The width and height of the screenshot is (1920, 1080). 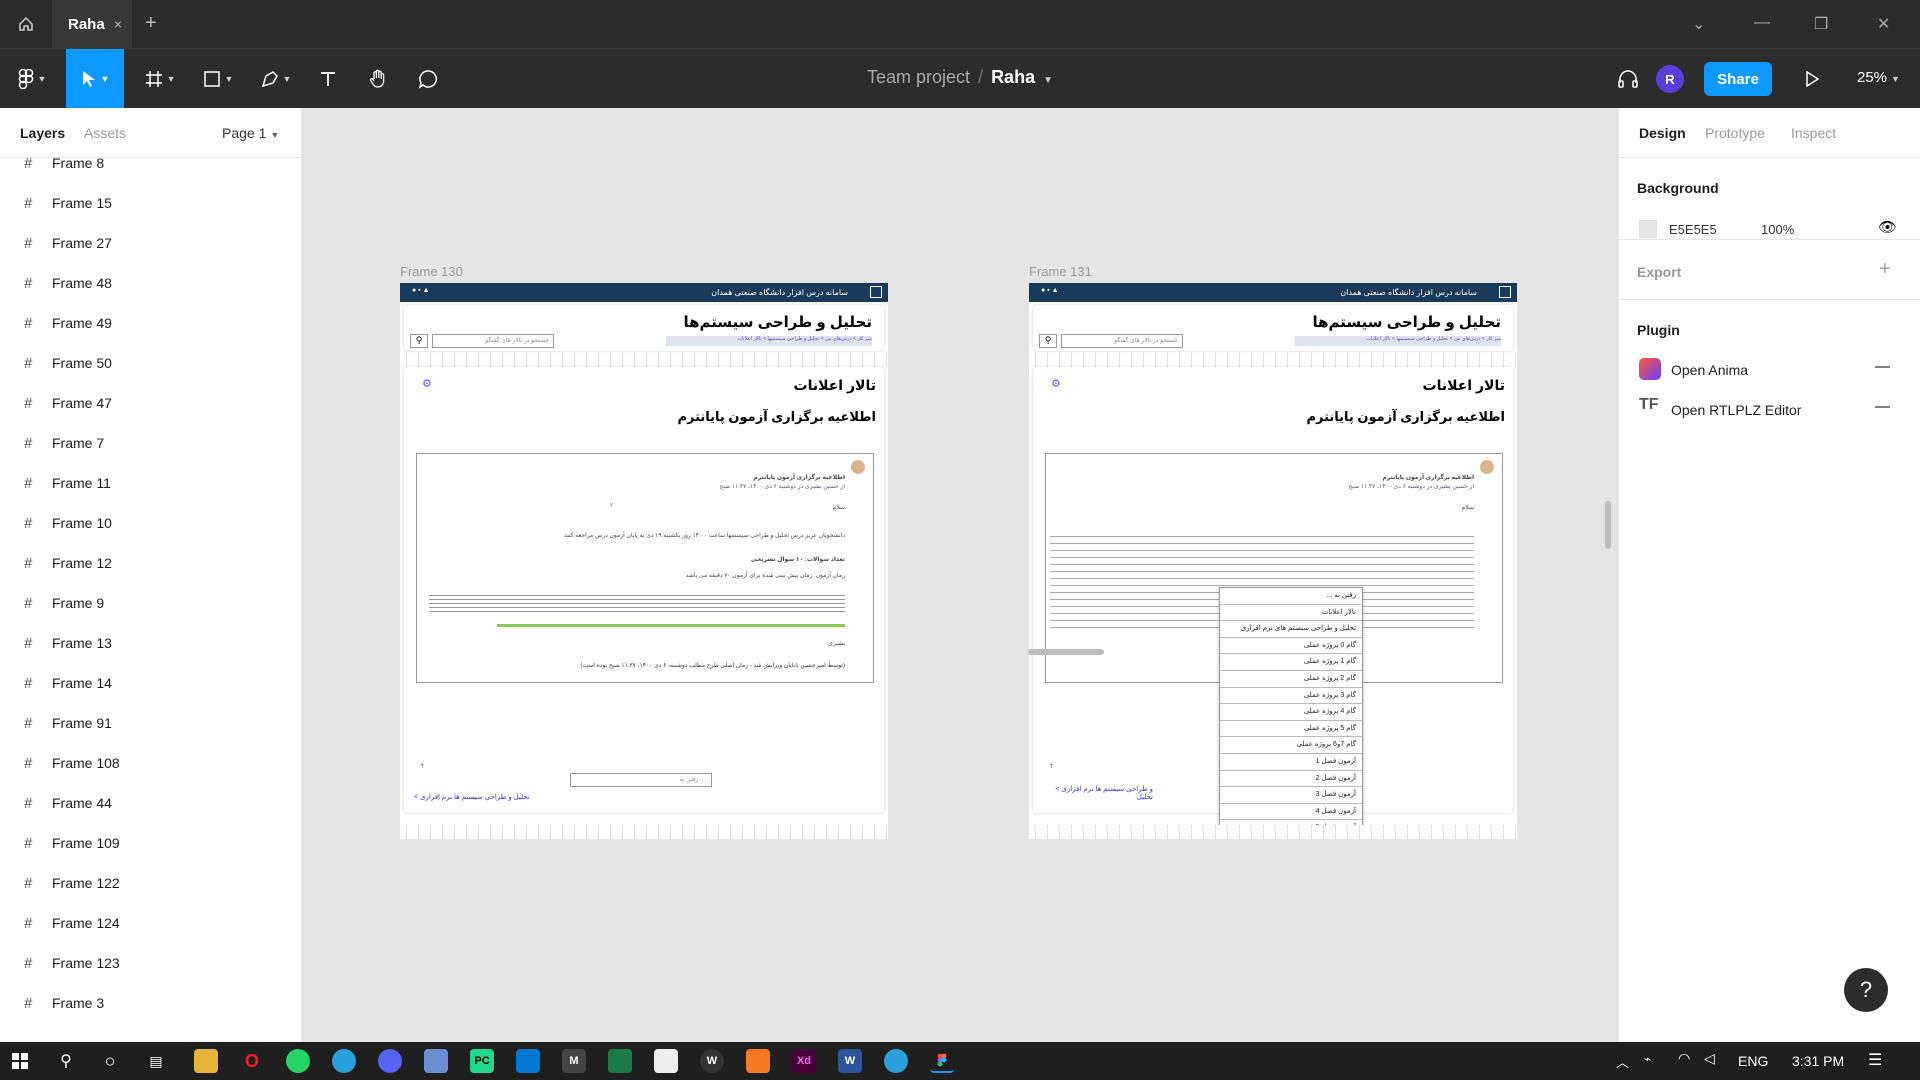 I want to click on dropdown-option: گام 4 پروژه عملی, so click(x=1291, y=712).